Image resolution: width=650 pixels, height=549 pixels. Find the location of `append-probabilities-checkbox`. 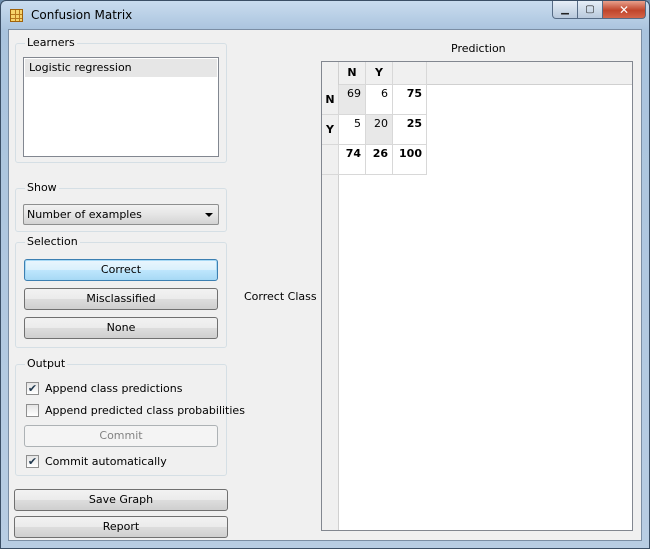

append-probabilities-checkbox is located at coordinates (32, 410).